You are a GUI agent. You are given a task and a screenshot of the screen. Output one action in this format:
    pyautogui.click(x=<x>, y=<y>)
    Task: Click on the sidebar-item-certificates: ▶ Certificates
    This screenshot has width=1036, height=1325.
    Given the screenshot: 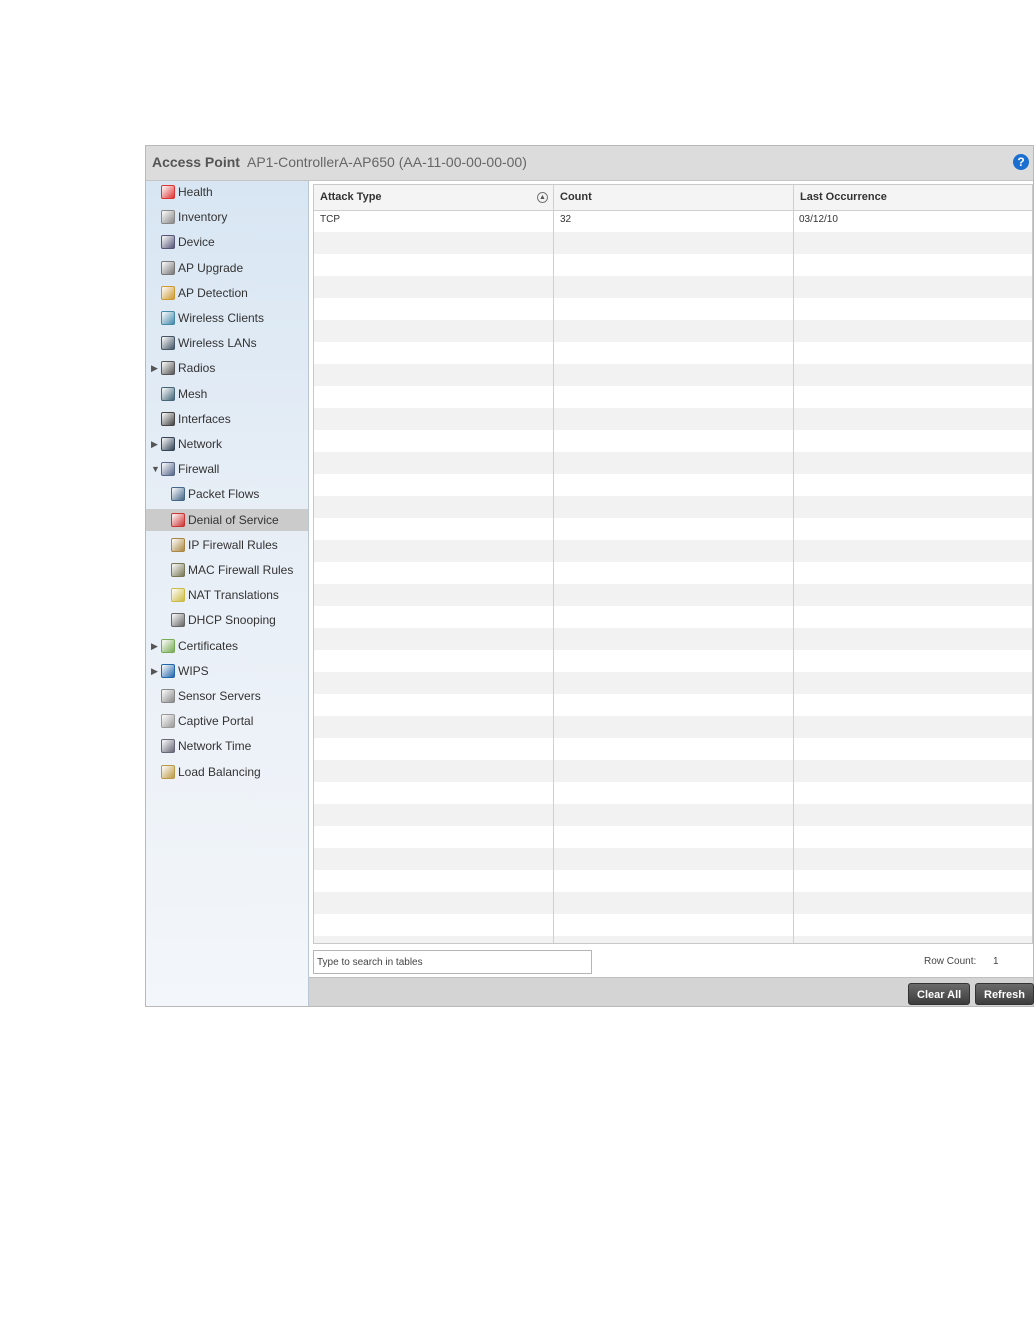 What is the action you would take?
    pyautogui.click(x=227, y=646)
    